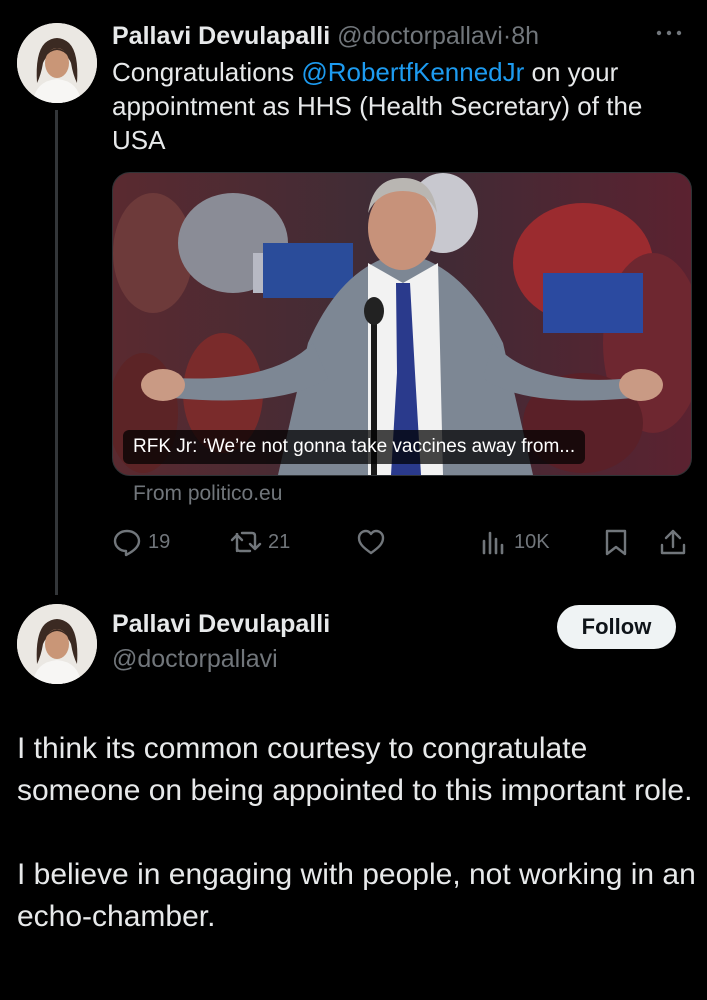 This screenshot has width=707, height=1000. What do you see at coordinates (532, 541) in the screenshot?
I see `views-count: 10K` at bounding box center [532, 541].